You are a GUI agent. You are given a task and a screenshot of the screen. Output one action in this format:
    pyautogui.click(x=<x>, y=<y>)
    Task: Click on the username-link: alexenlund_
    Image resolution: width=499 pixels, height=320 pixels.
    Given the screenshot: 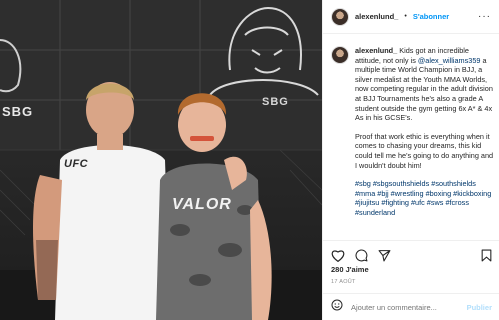 What is the action you would take?
    pyautogui.click(x=376, y=16)
    